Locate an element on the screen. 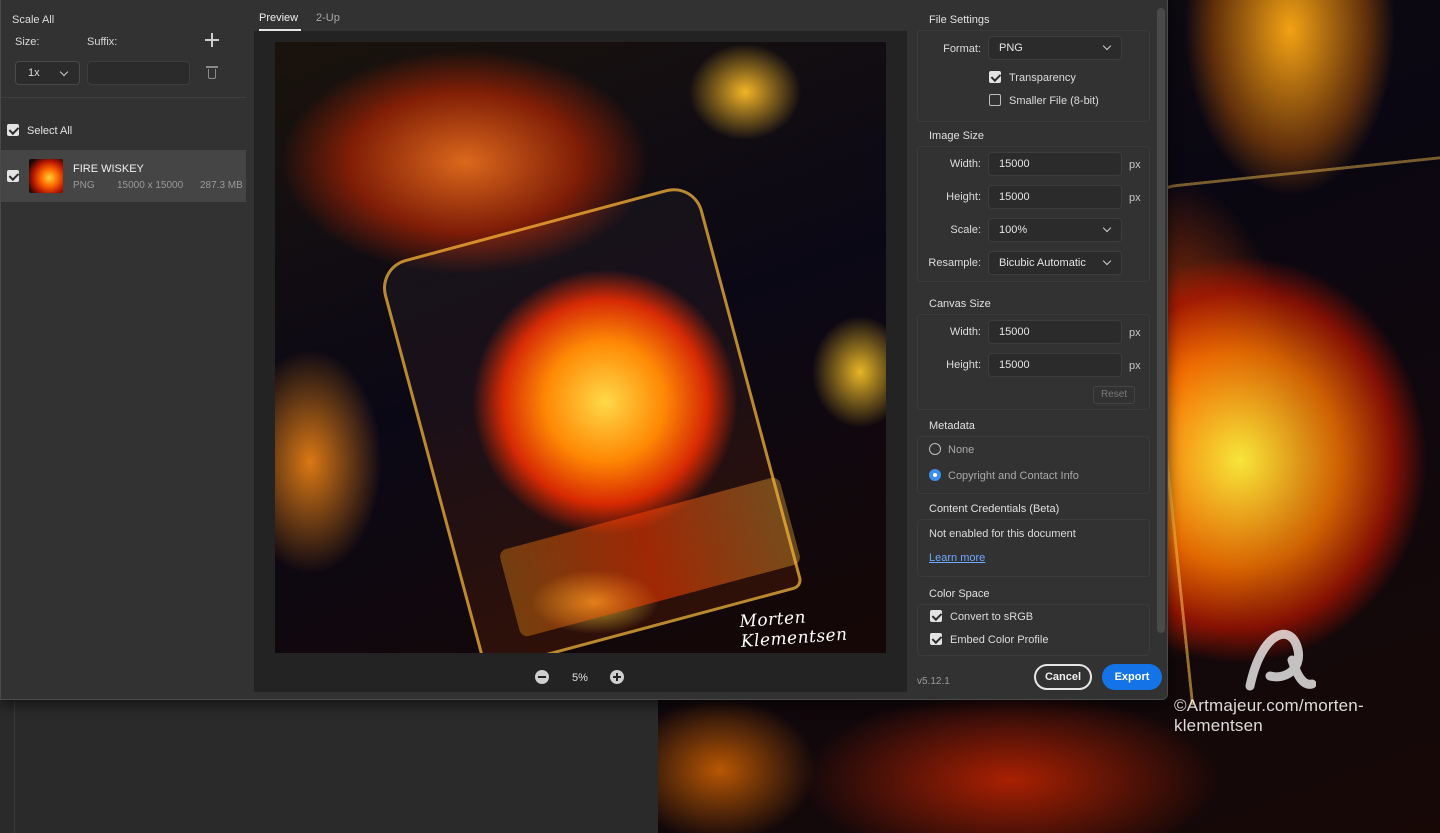  image-width-value: 15000 is located at coordinates (1014, 164).